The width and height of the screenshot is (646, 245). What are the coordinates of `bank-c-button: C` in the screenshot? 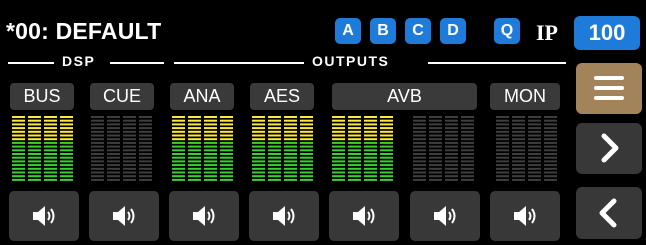 It's located at (418, 31).